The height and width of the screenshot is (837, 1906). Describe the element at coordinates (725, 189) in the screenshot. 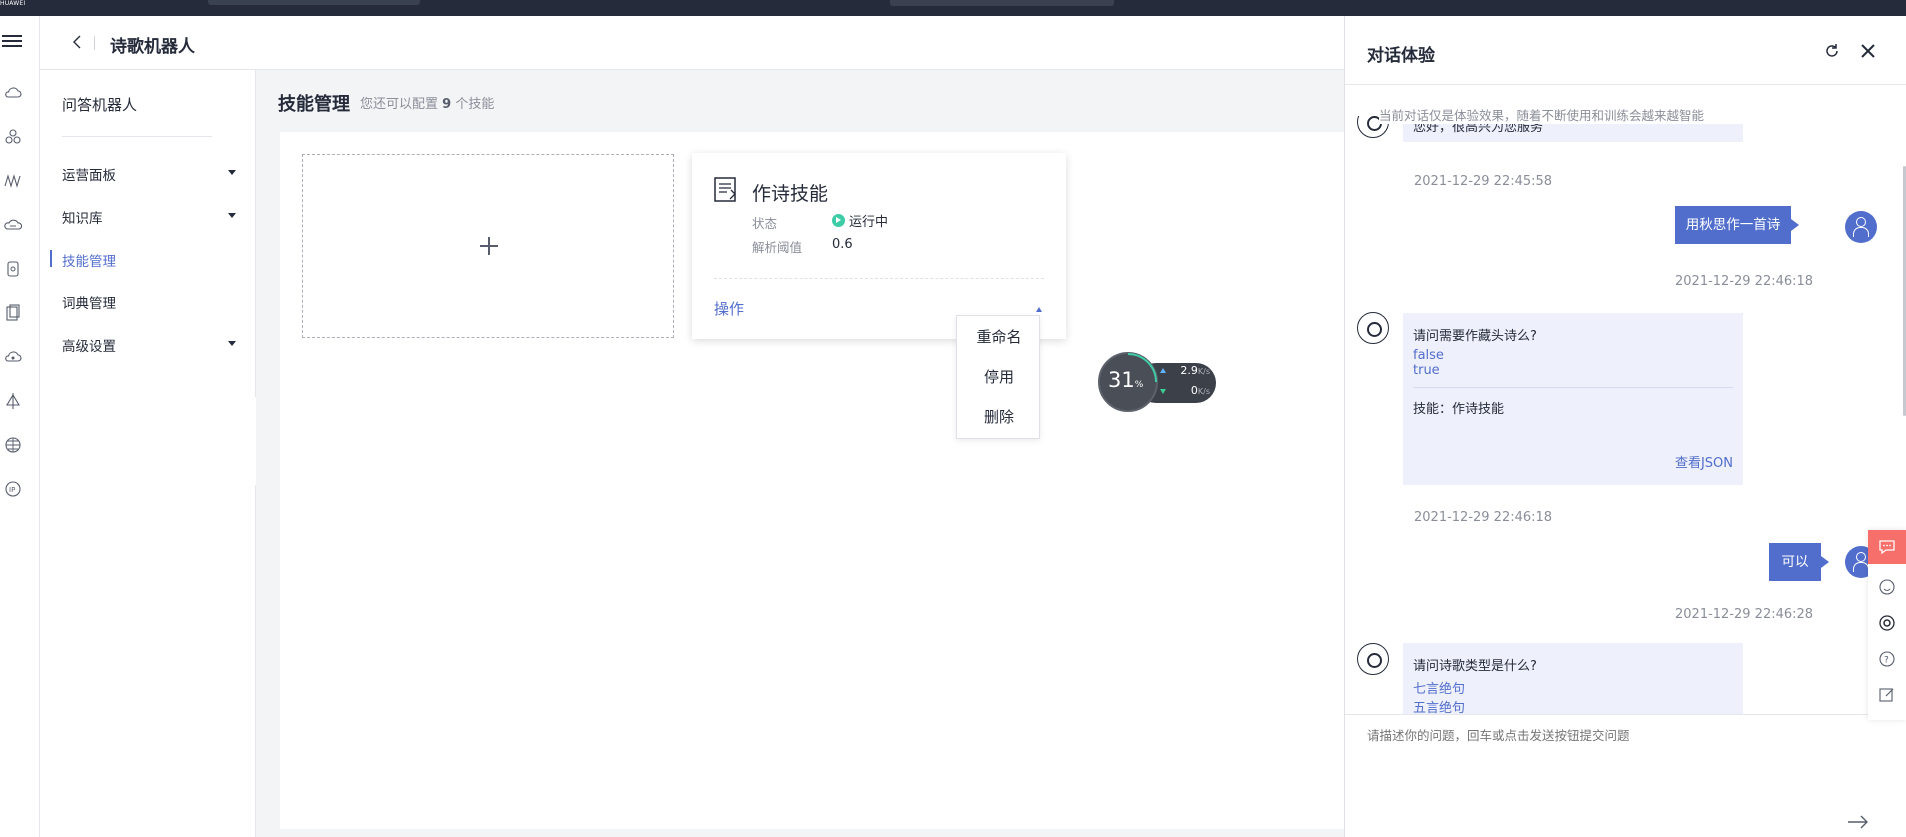

I see `document-icon` at that location.